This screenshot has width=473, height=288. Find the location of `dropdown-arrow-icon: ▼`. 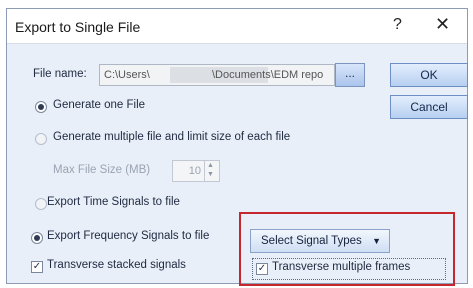

dropdown-arrow-icon: ▼ is located at coordinates (376, 241).